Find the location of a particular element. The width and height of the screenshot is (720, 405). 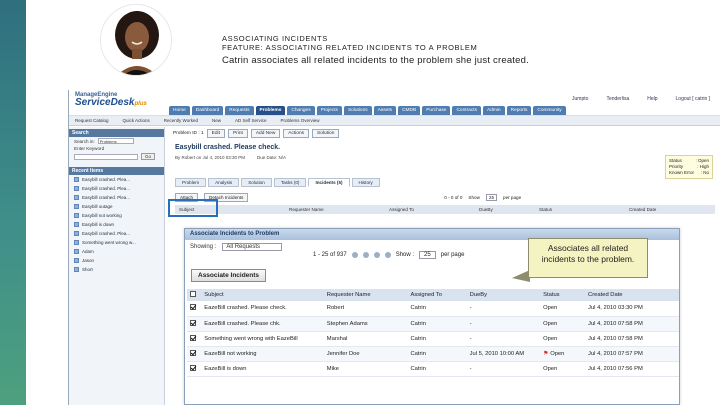

select-all-column is located at coordinates (194, 295).